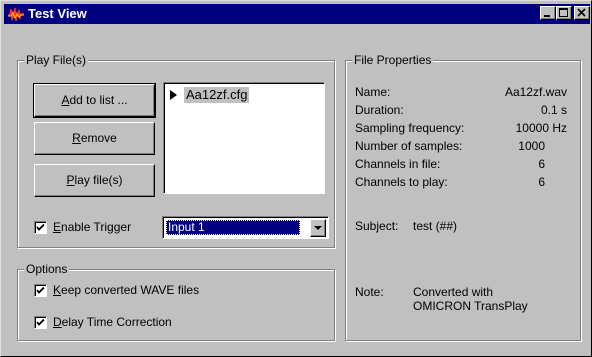 This screenshot has height=357, width=592. Describe the element at coordinates (56, 60) in the screenshot. I see `play-files-group-label: Play File(s)` at that location.